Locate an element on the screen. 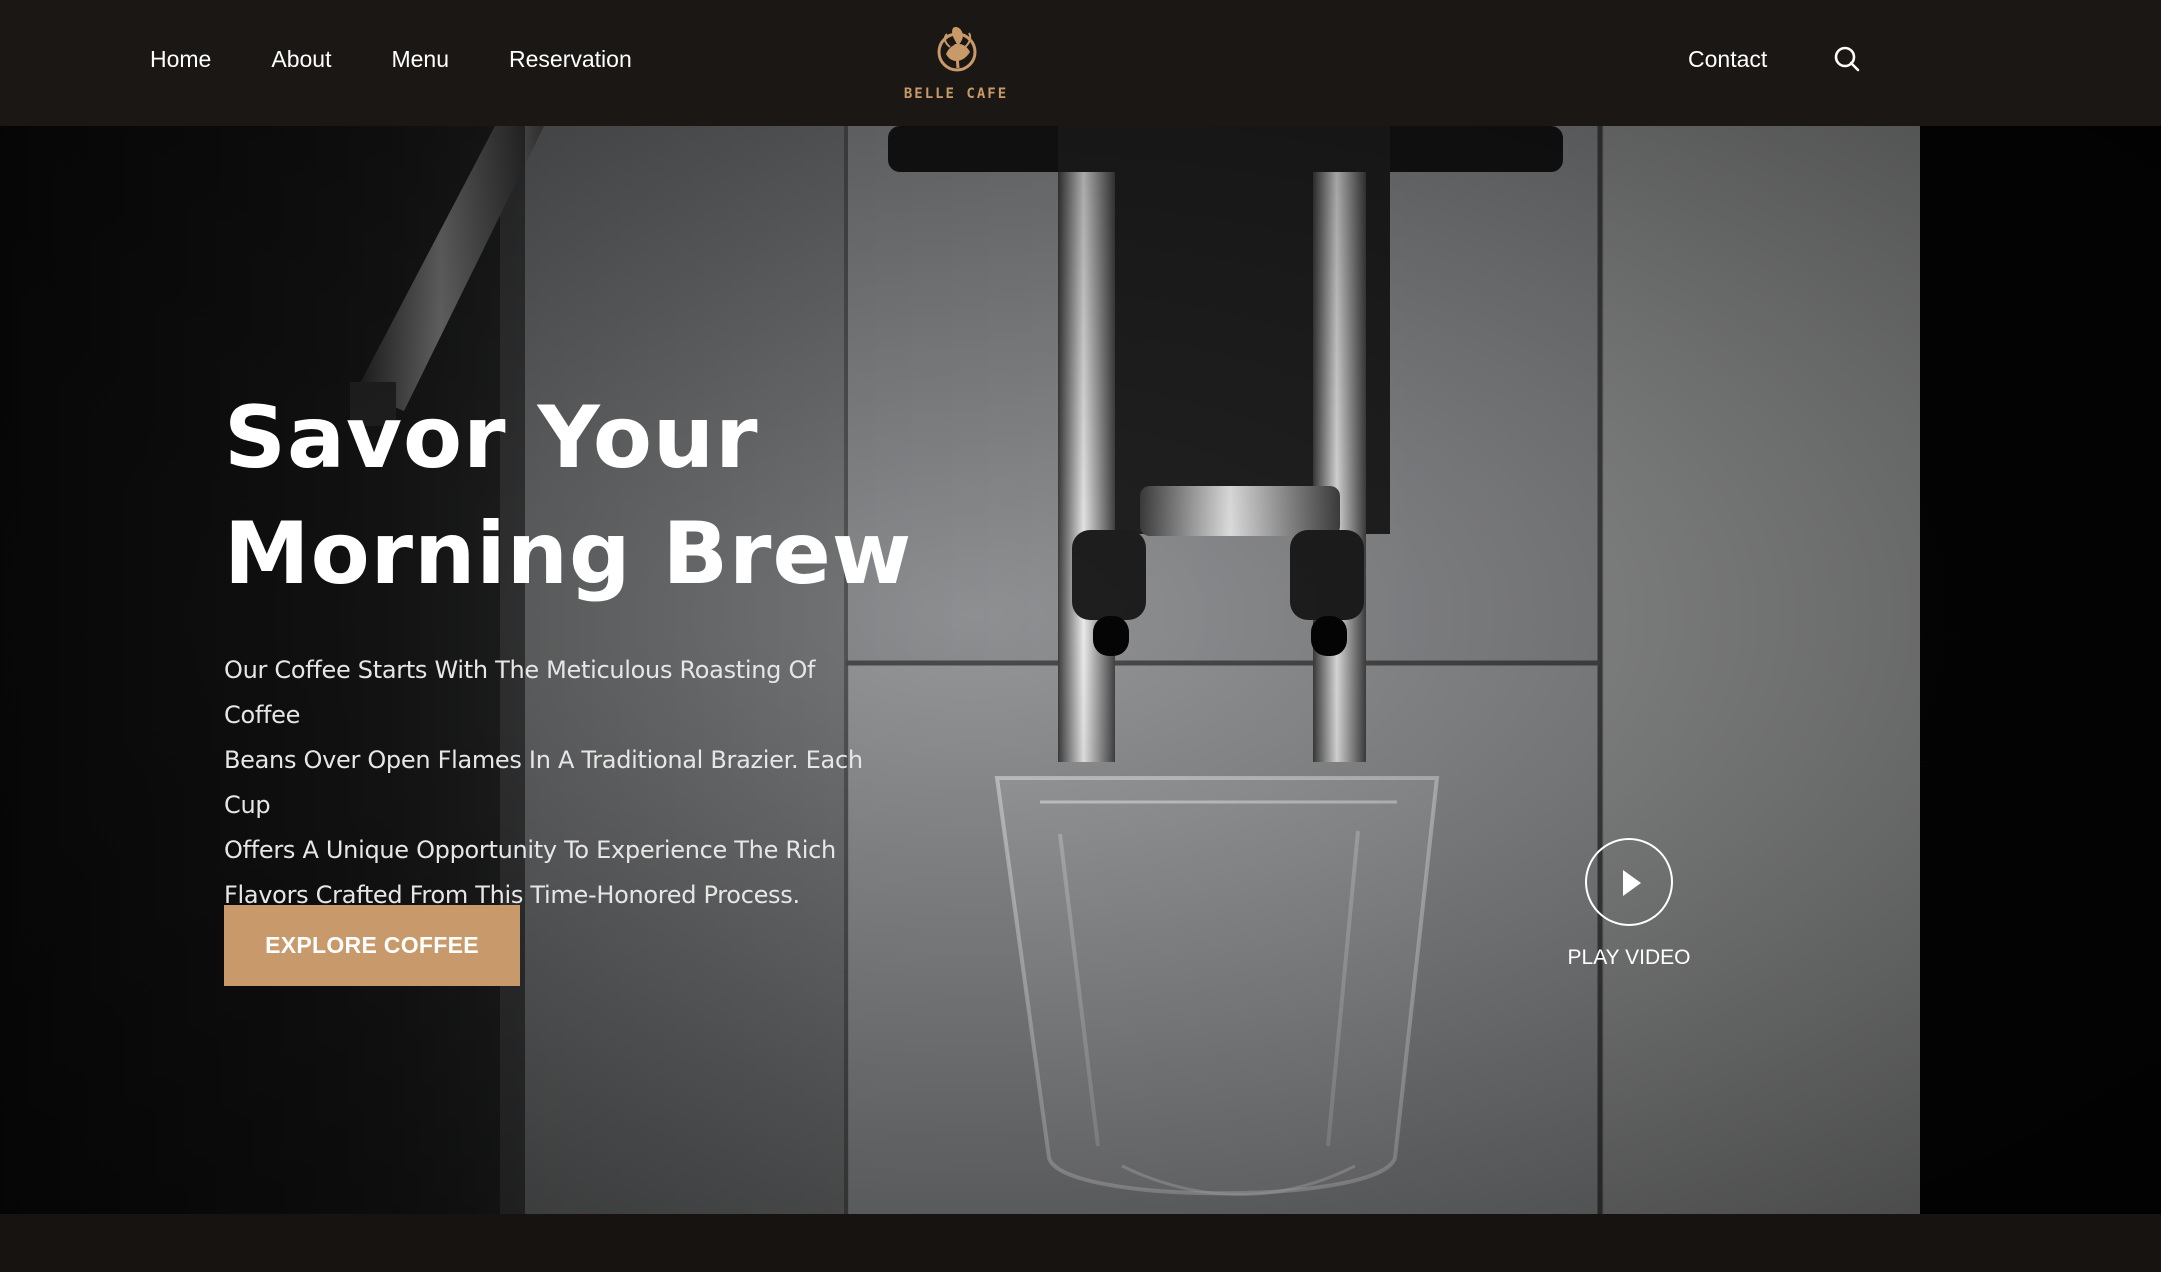 This screenshot has width=2161, height=1272. search-button is located at coordinates (1847, 59).